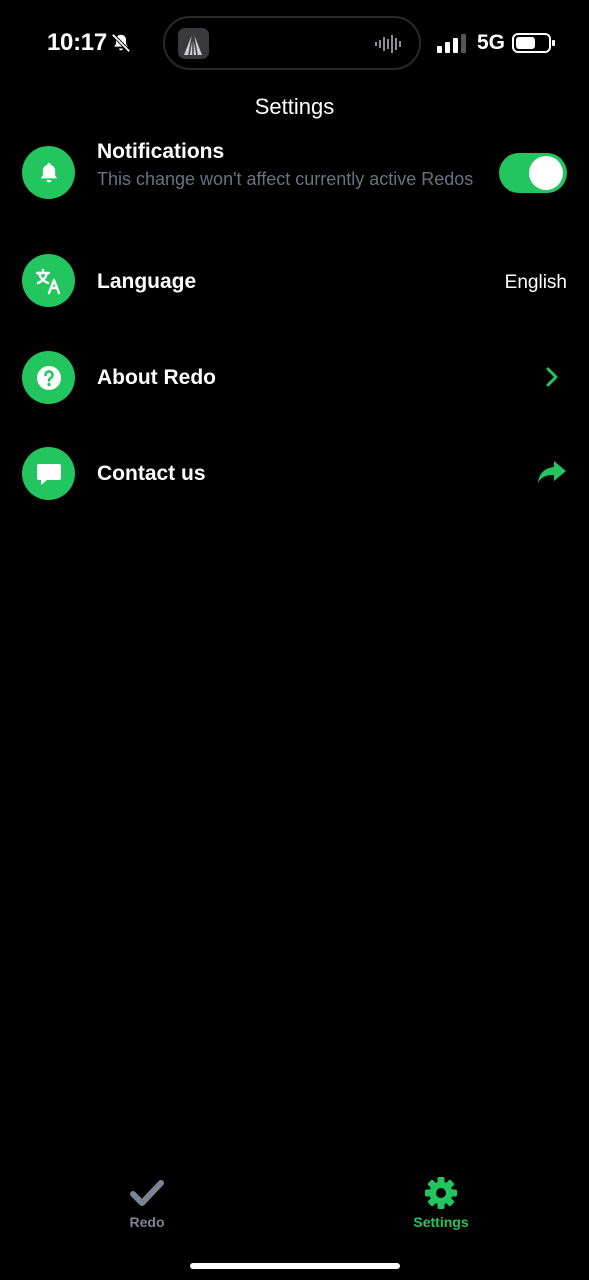  I want to click on app-icon, so click(193, 43).